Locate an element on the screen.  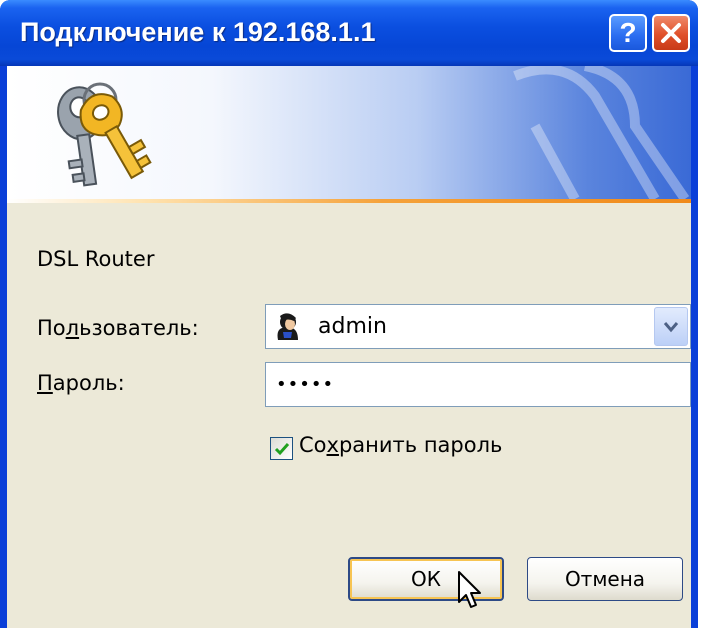
keys-icon is located at coordinates (104, 134).